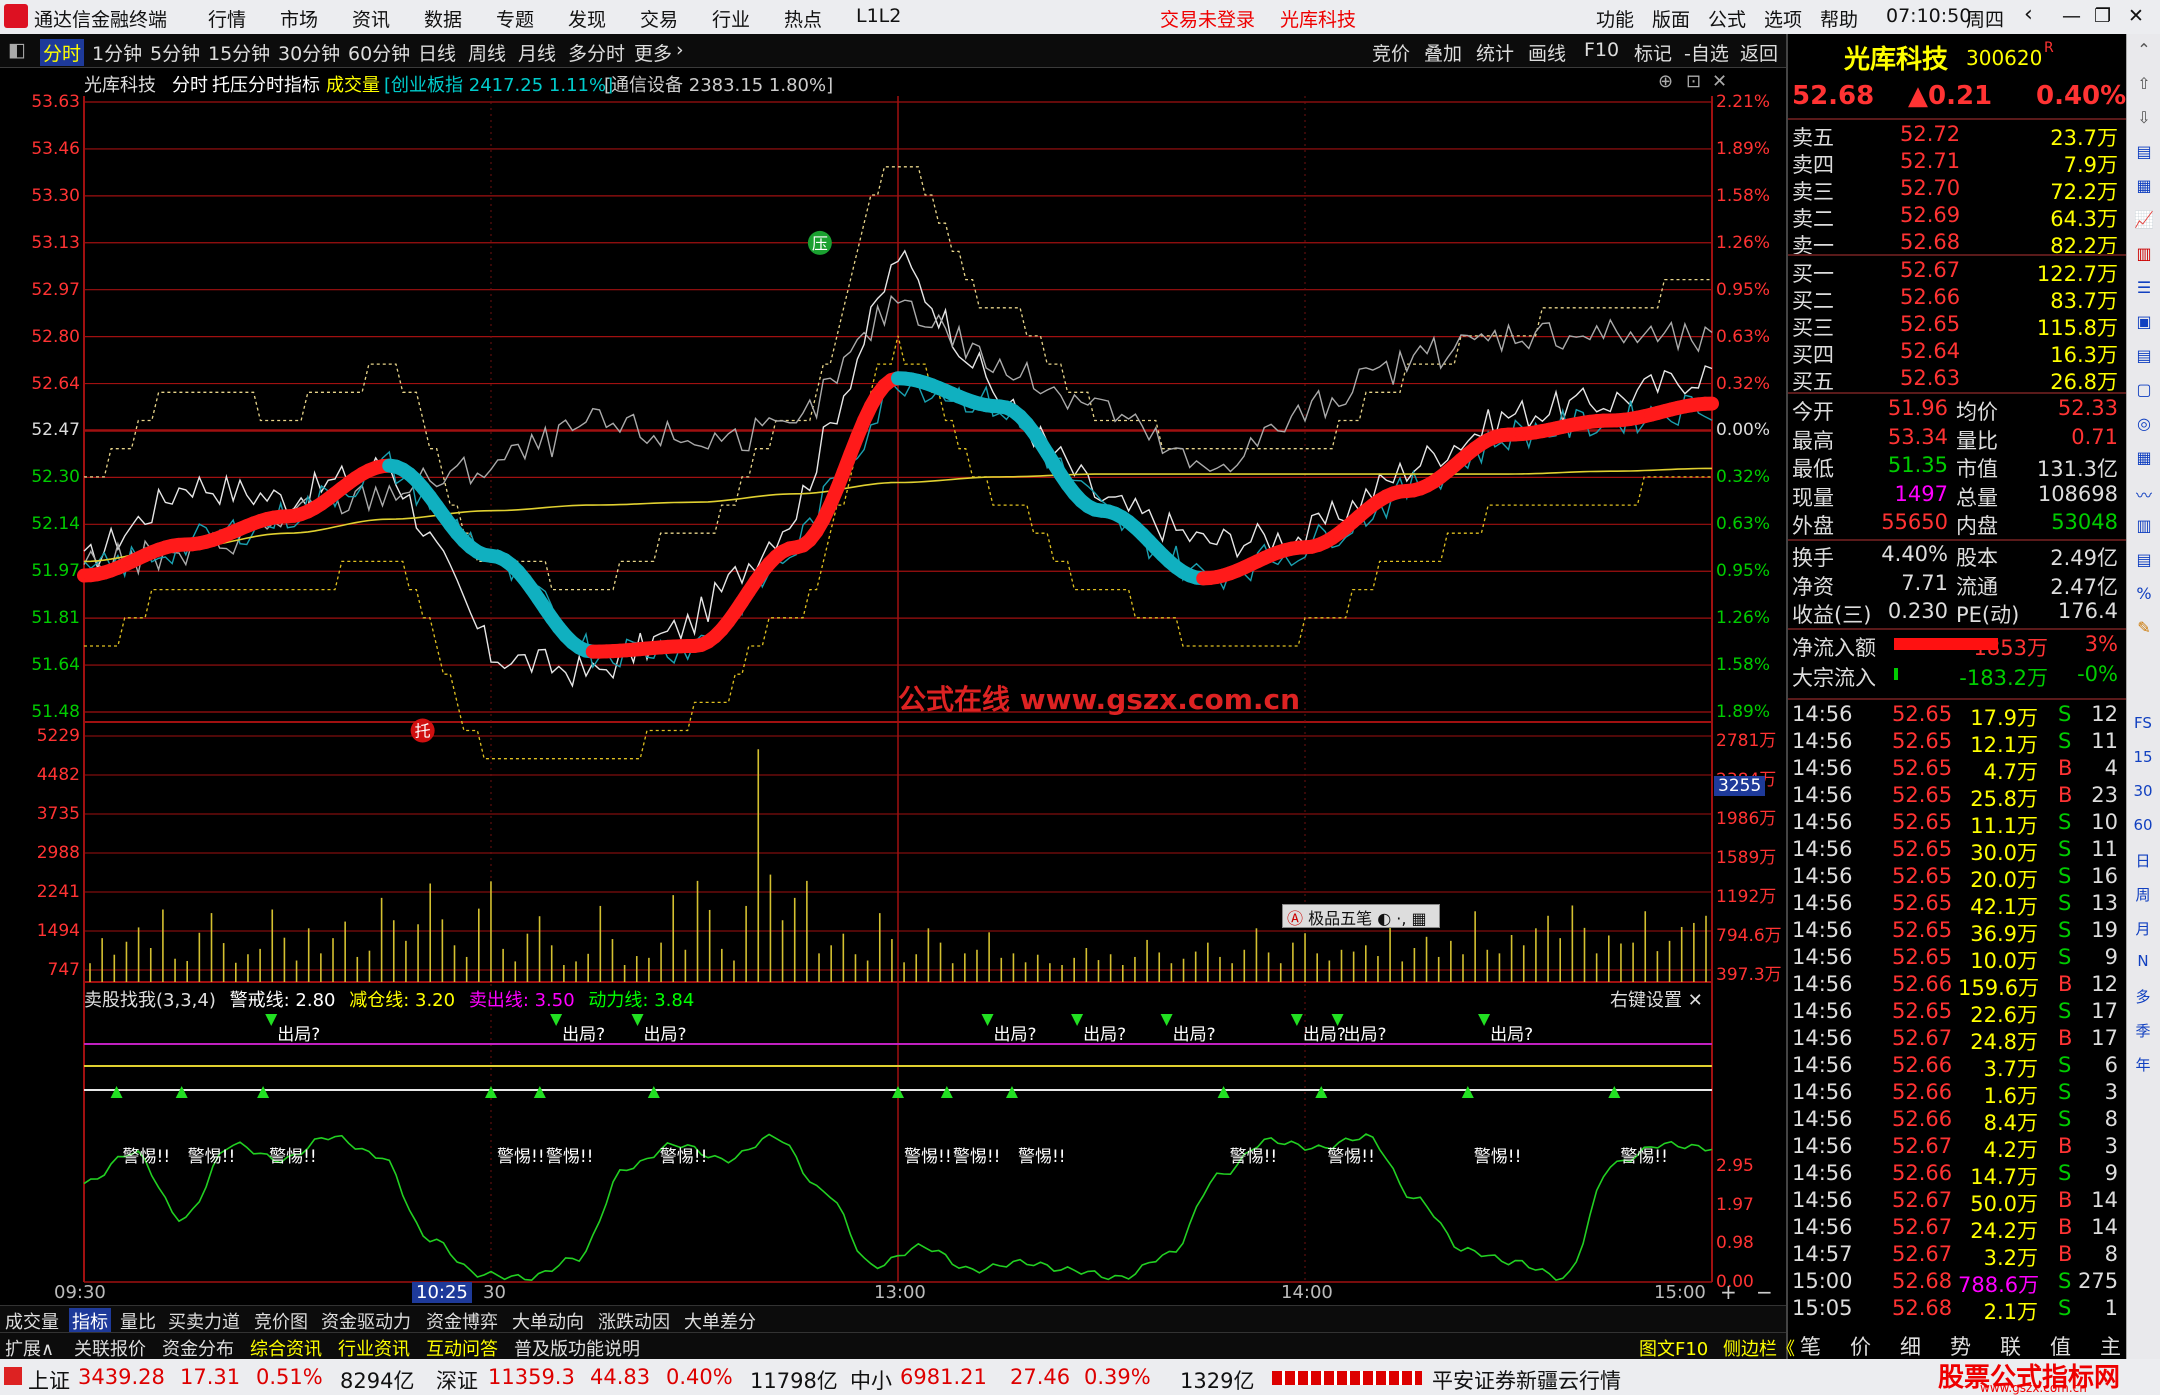 The width and height of the screenshot is (2160, 1395). Describe the element at coordinates (2144, 494) in the screenshot. I see `sidebar-wave-icon: 〰` at that location.